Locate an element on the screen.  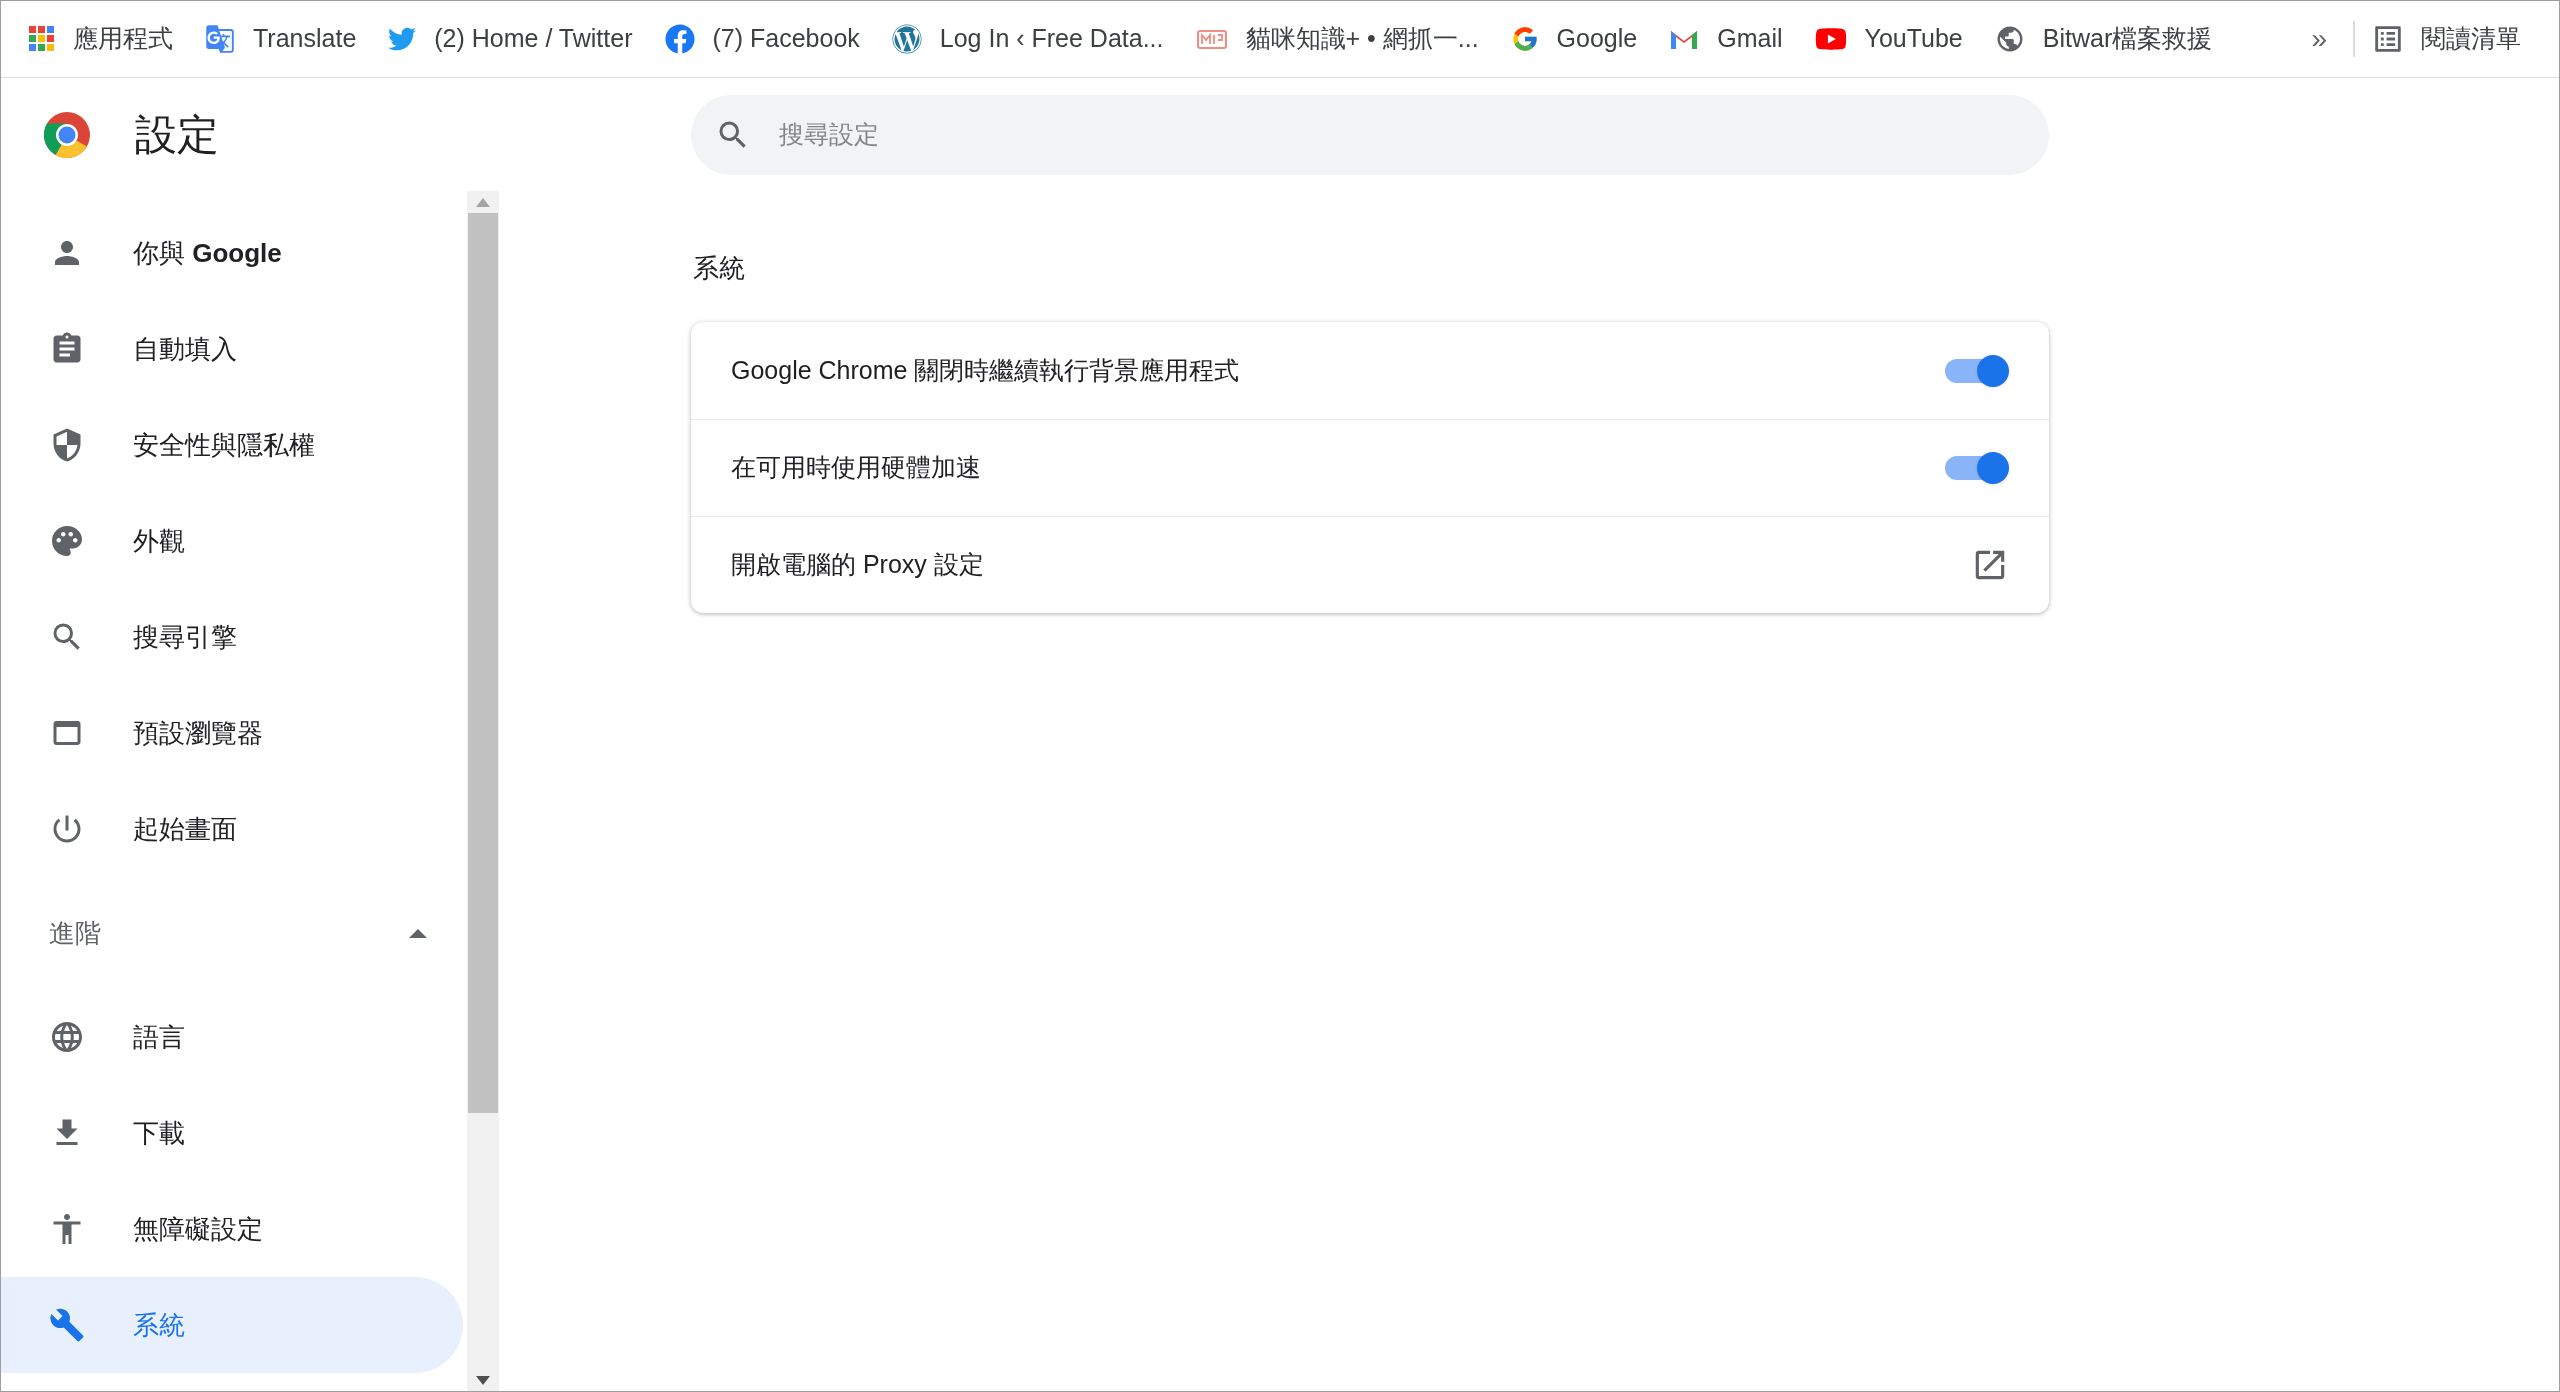
section-title: 系統 is located at coordinates (719, 268).